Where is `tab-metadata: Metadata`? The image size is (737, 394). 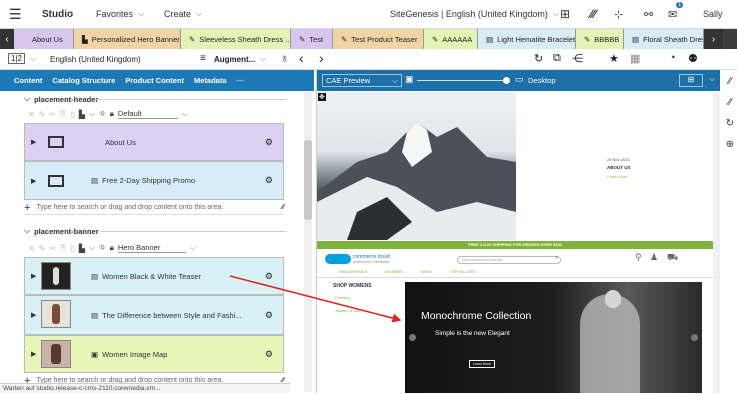 tab-metadata: Metadata is located at coordinates (210, 80).